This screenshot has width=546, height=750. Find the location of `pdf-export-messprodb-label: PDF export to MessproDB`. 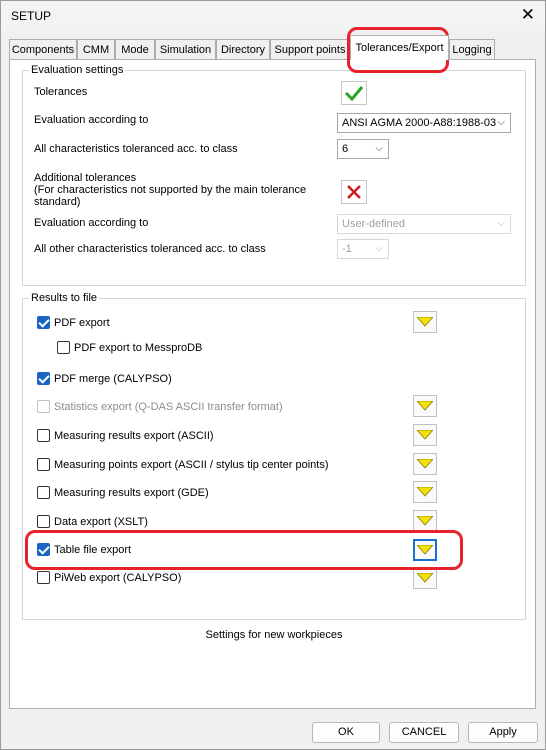

pdf-export-messprodb-label: PDF export to MessproDB is located at coordinates (138, 348).